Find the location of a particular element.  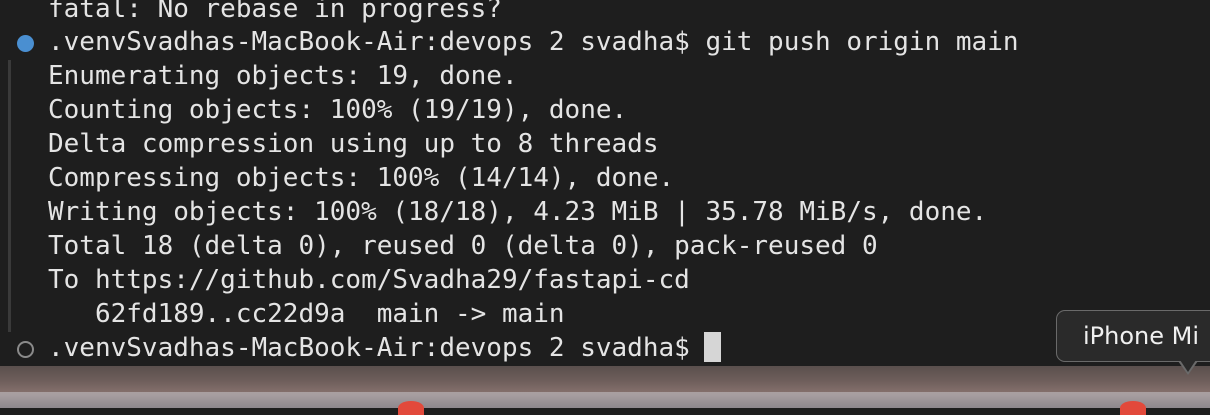

command-decoration-pending-icon is located at coordinates (25, 349).